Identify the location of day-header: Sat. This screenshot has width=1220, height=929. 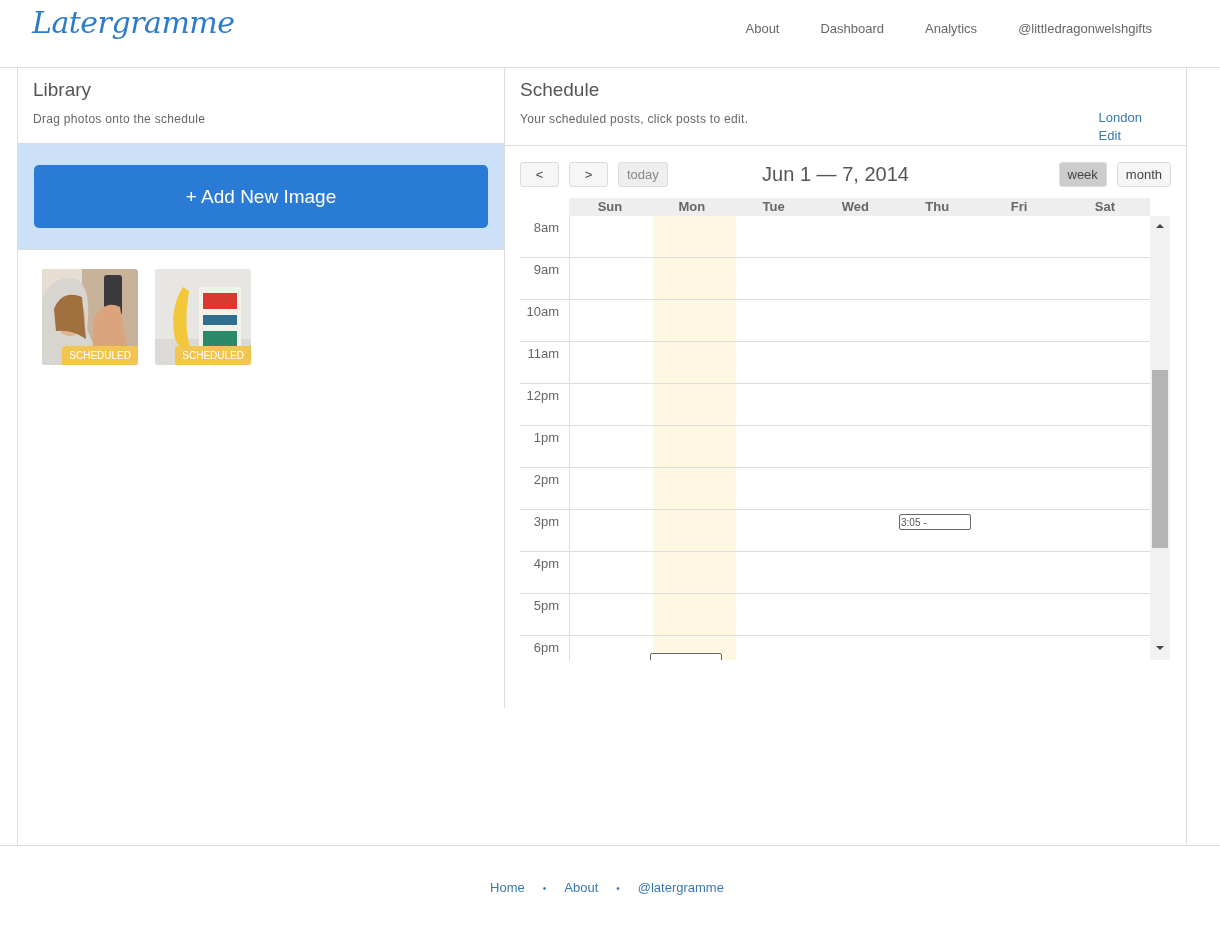
(1104, 207).